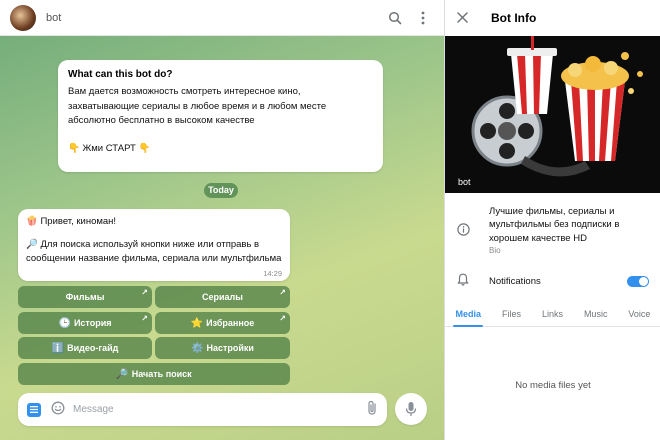 The width and height of the screenshot is (660, 440). Describe the element at coordinates (552, 281) in the screenshot. I see `notifications-row: Notifications` at that location.